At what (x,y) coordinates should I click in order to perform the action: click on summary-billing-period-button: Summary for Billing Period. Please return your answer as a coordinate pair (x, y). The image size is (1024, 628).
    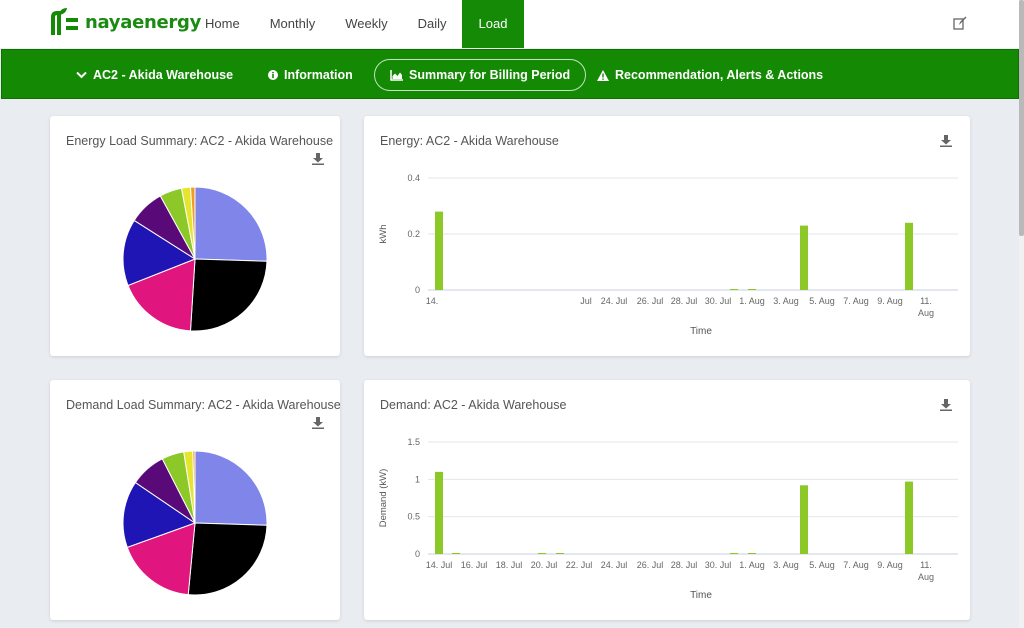
    Looking at the image, I should click on (480, 75).